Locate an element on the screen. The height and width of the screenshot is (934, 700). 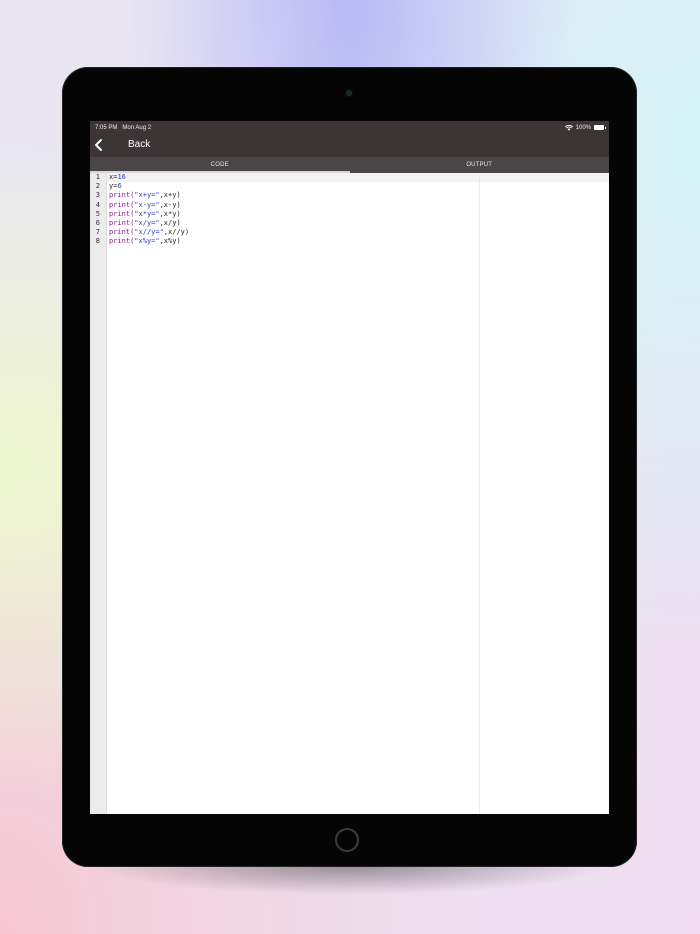
code-token-string: "x*y=" is located at coordinates (147, 213).